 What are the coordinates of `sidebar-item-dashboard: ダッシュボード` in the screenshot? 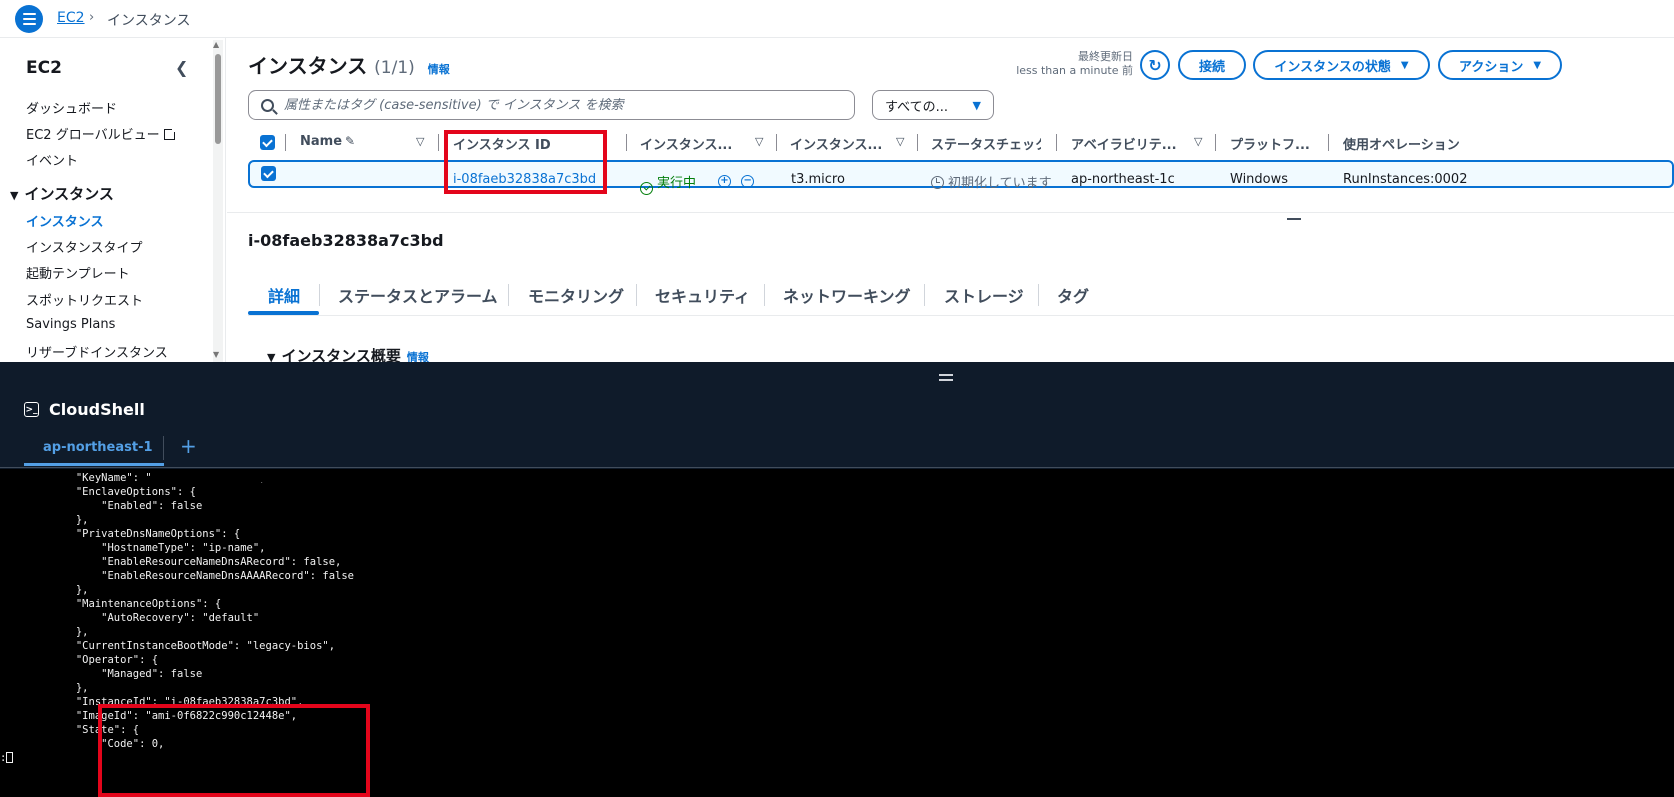 It's located at (71, 107).